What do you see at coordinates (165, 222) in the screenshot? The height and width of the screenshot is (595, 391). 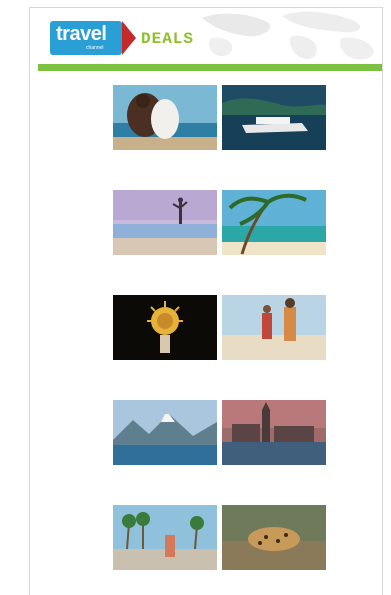 I see `deal-image-beach-sunset` at bounding box center [165, 222].